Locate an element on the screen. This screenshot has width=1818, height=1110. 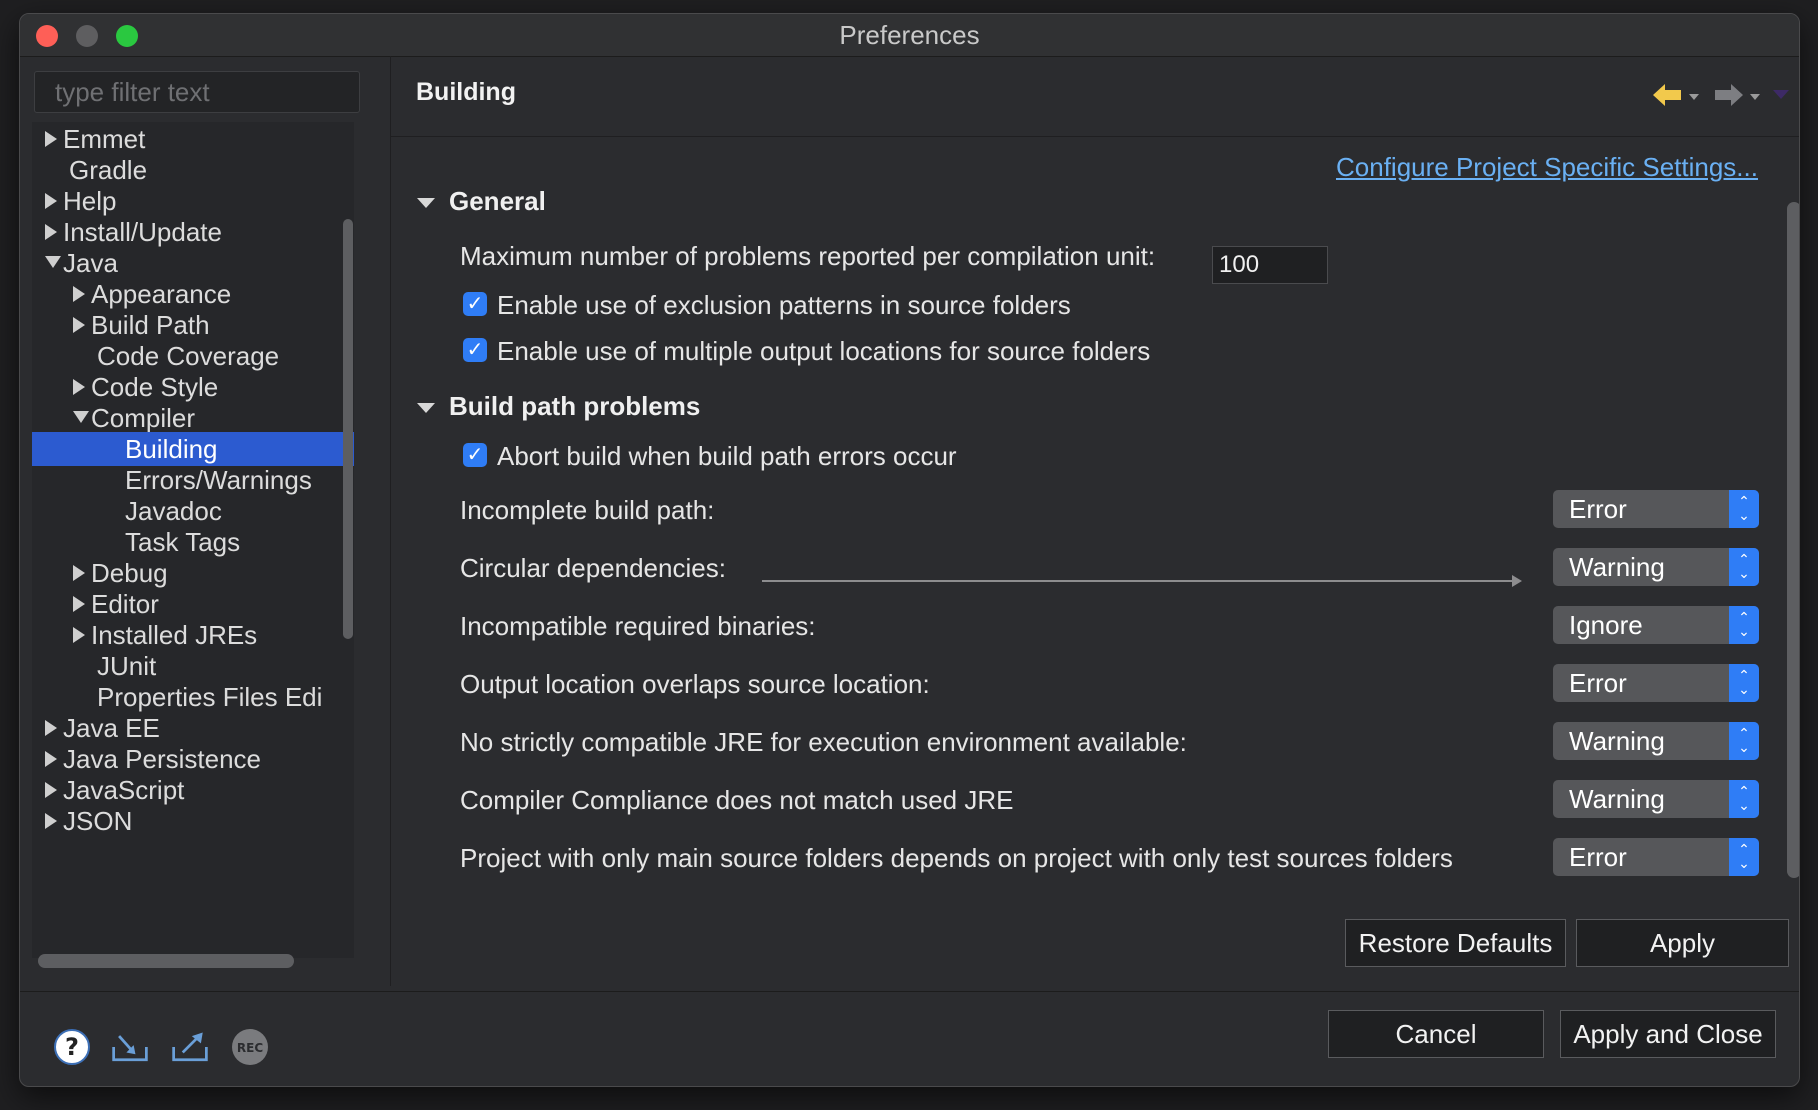
tree-item-label: Compiler is located at coordinates (143, 418).